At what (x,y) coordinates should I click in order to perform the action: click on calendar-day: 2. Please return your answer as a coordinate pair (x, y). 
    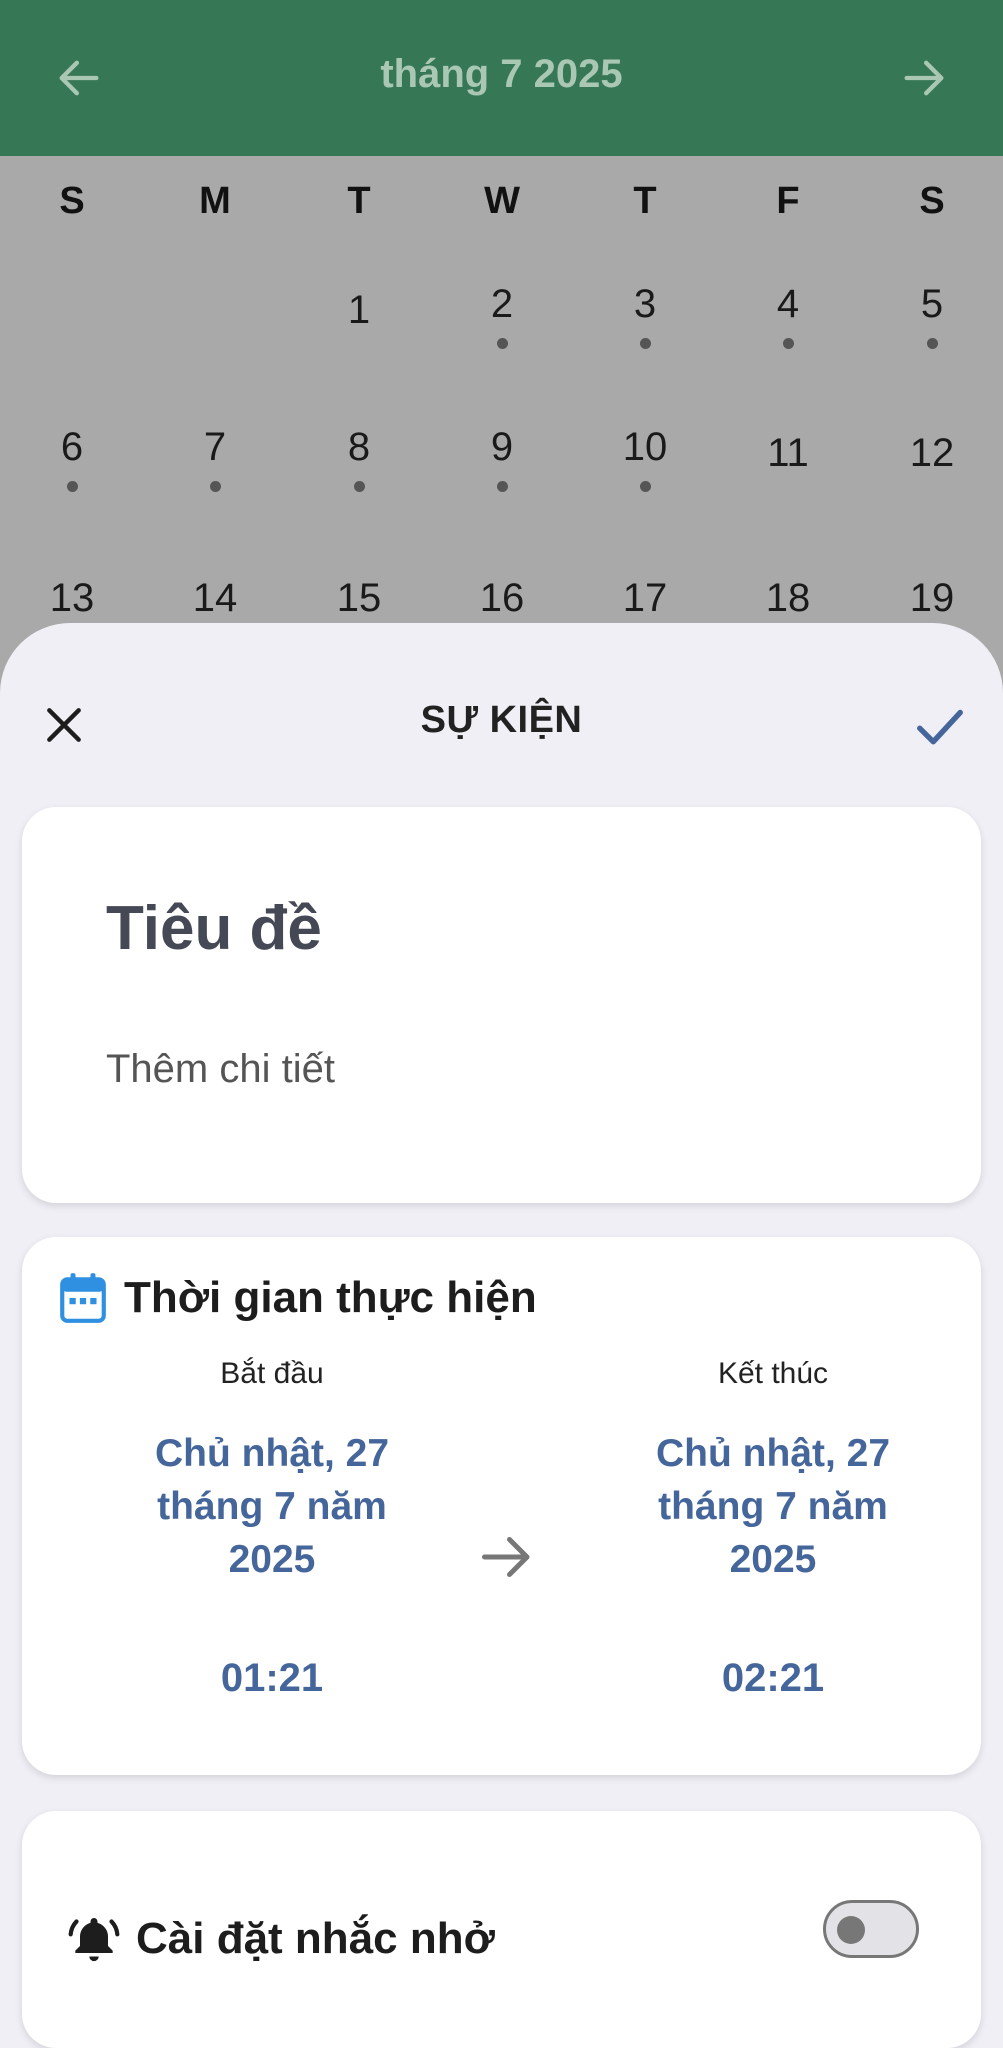
    Looking at the image, I should click on (502, 335).